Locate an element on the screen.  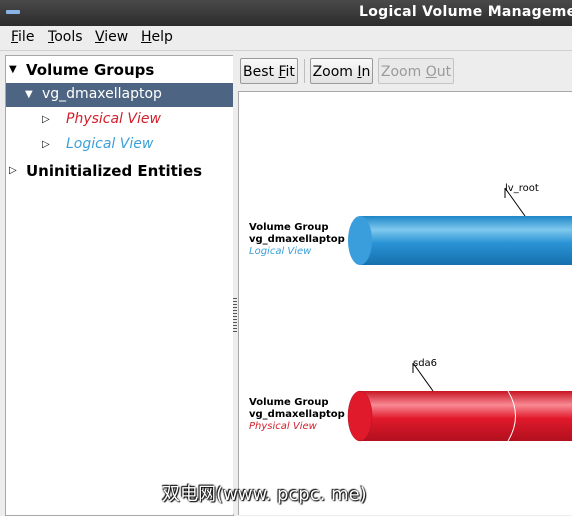
tree-item-volume-groups: ▼ Volume Groups is located at coordinates (119, 70).